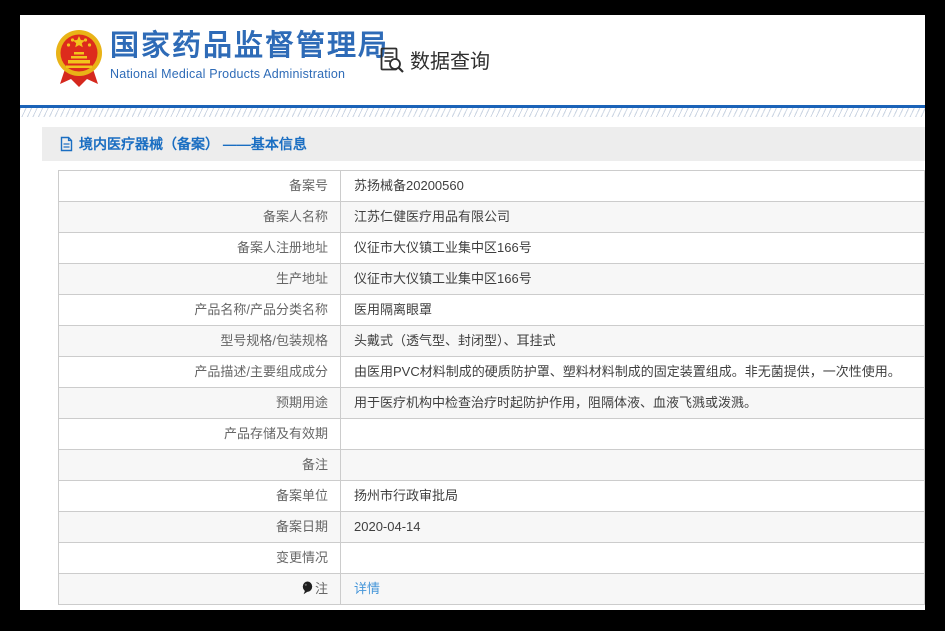  I want to click on row-label: 备案单位, so click(200, 496).